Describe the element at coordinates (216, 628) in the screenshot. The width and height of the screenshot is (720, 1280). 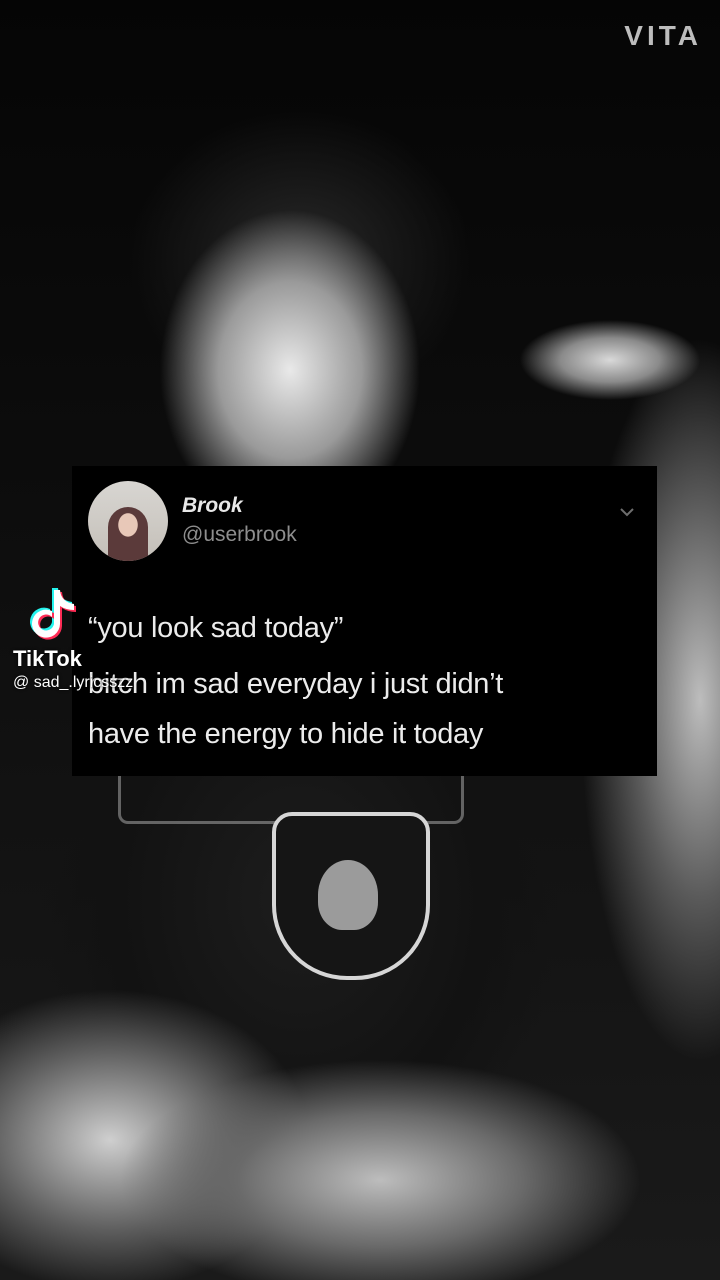
I see `tweet-line-1: “you look sad today”` at that location.